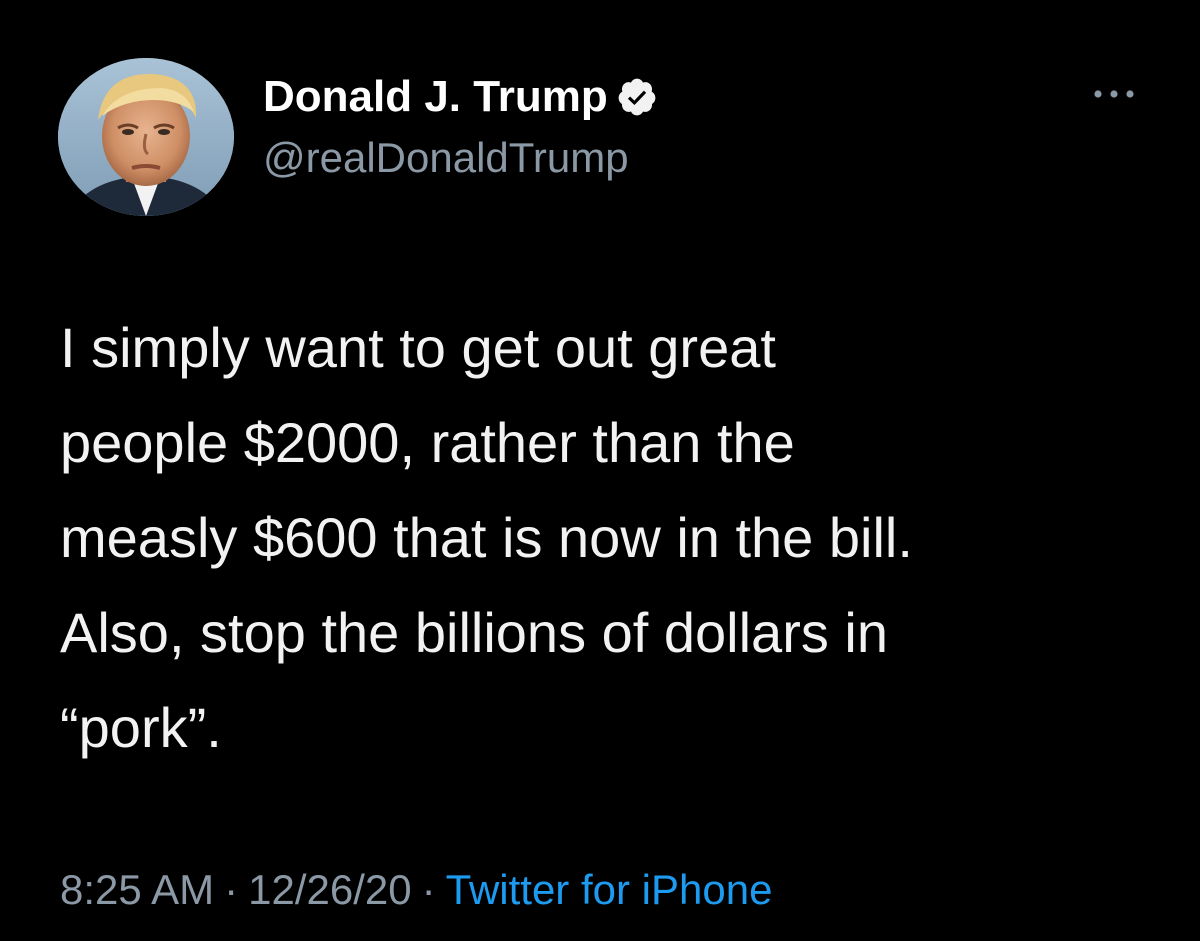 The image size is (1200, 941). Describe the element at coordinates (141, 727) in the screenshot. I see `tweet-text-line: “pork”.` at that location.